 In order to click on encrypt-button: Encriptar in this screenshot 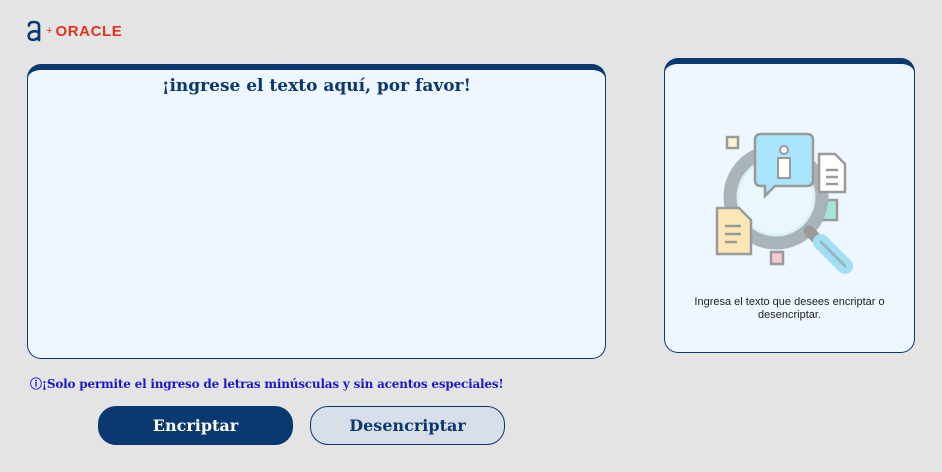, I will do `click(195, 425)`.